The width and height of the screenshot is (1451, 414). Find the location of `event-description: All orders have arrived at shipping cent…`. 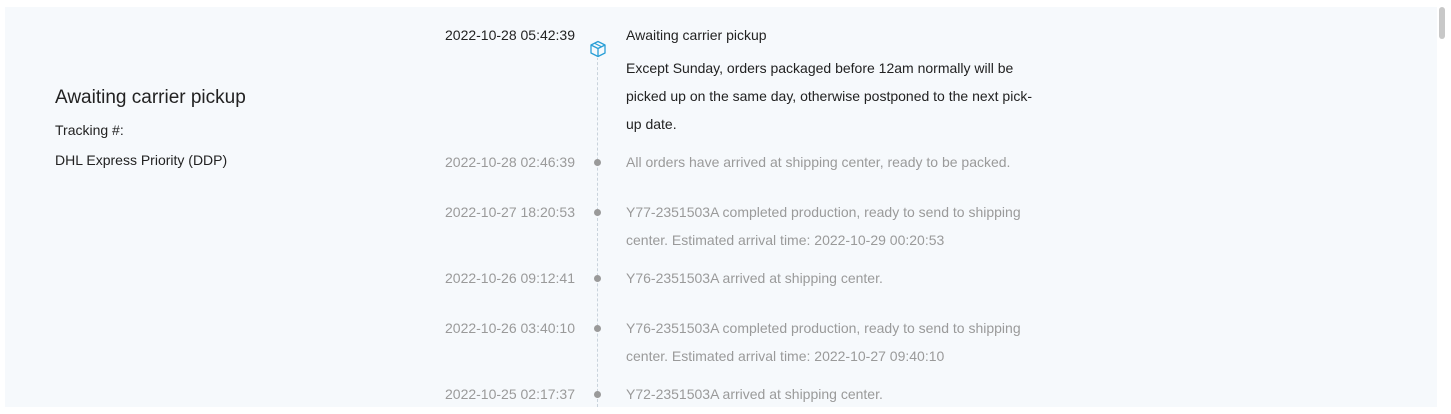

event-description: All orders have arrived at shipping cent… is located at coordinates (818, 162).